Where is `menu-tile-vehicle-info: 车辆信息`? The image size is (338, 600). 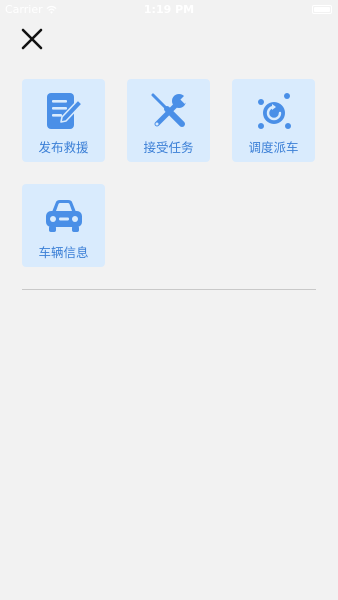
menu-tile-vehicle-info: 车辆信息 is located at coordinates (63, 225).